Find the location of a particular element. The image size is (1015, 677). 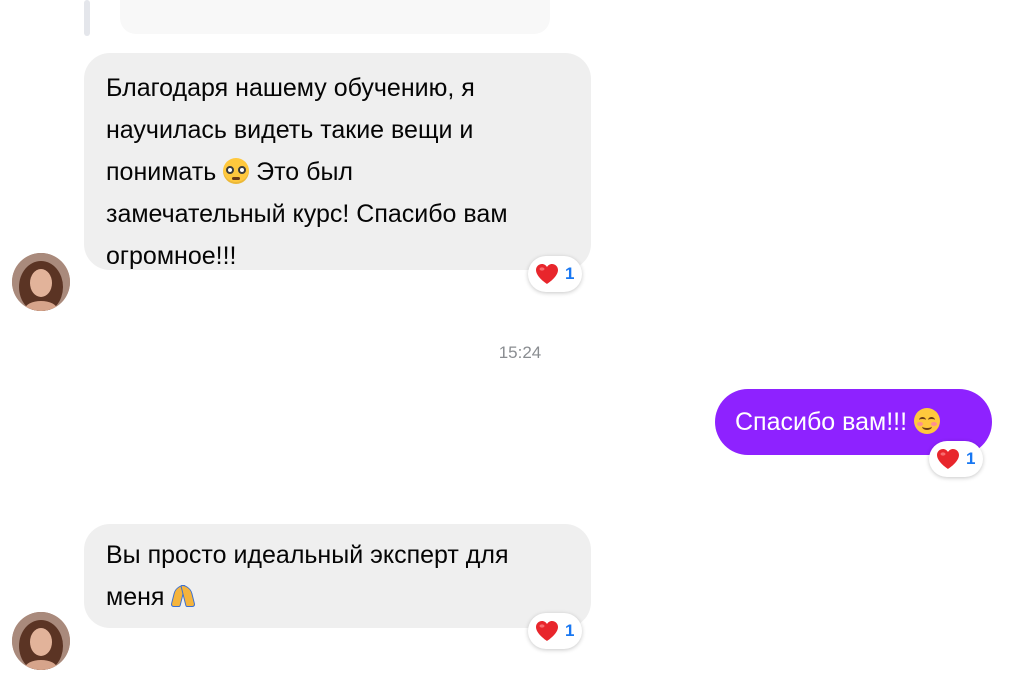

smiling-face-icon is located at coordinates (927, 421).